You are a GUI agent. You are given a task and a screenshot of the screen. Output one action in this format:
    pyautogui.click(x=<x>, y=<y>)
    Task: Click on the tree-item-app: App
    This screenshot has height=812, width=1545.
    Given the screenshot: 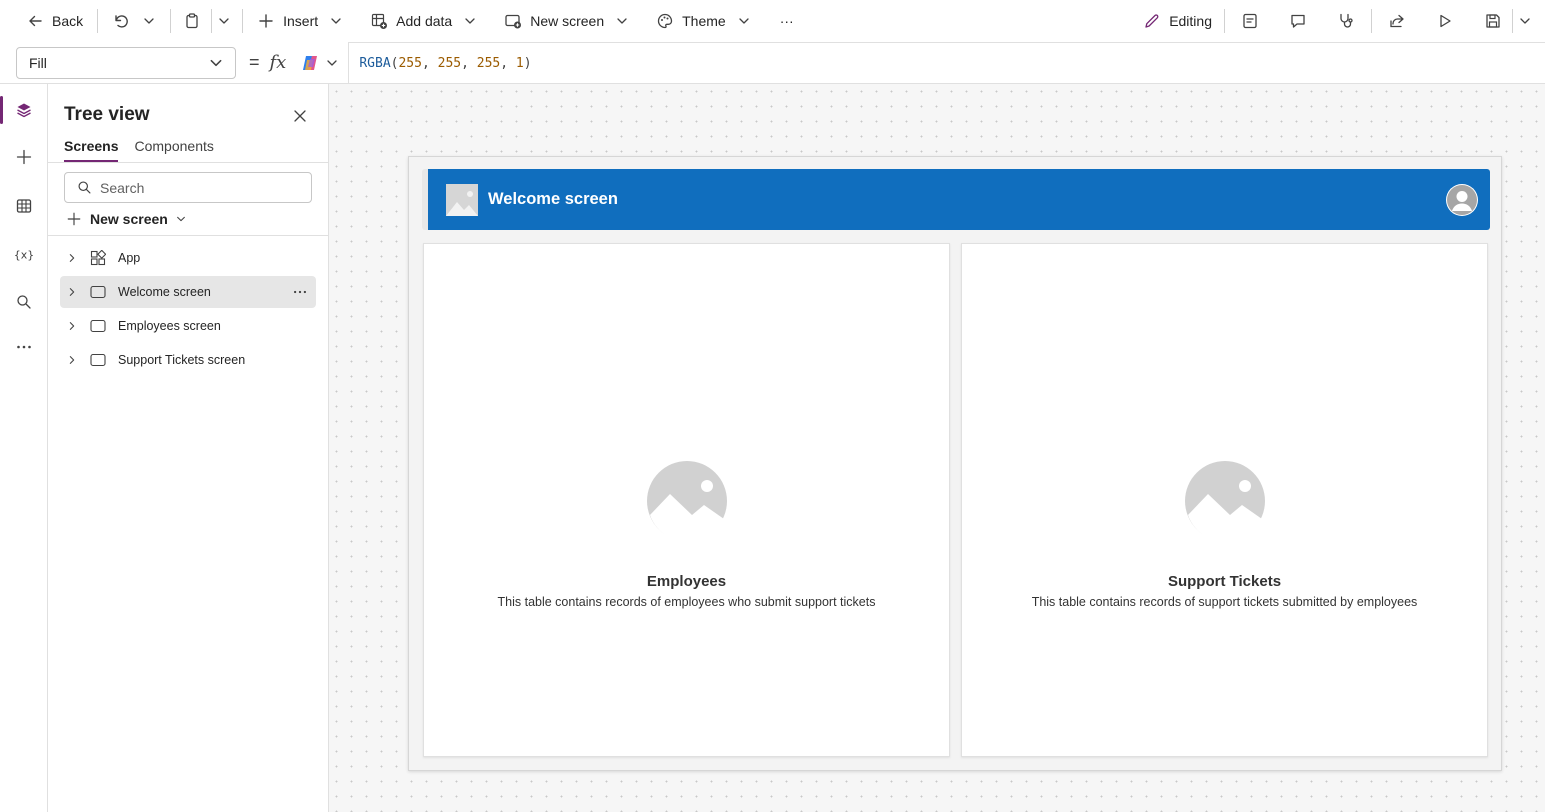 What is the action you would take?
    pyautogui.click(x=188, y=258)
    